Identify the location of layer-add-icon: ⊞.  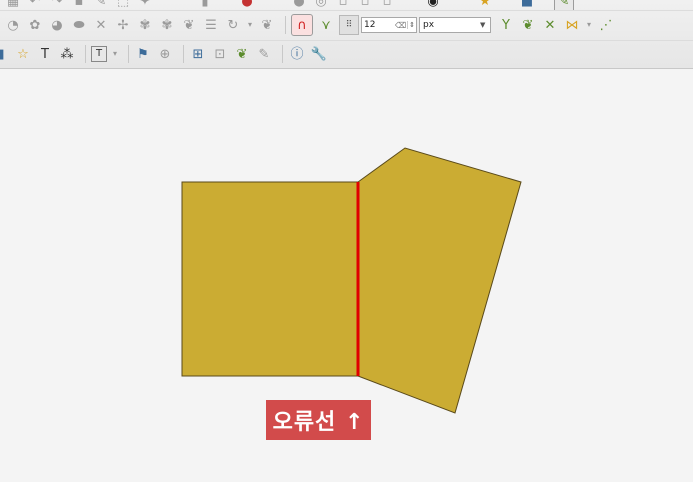
(198, 54).